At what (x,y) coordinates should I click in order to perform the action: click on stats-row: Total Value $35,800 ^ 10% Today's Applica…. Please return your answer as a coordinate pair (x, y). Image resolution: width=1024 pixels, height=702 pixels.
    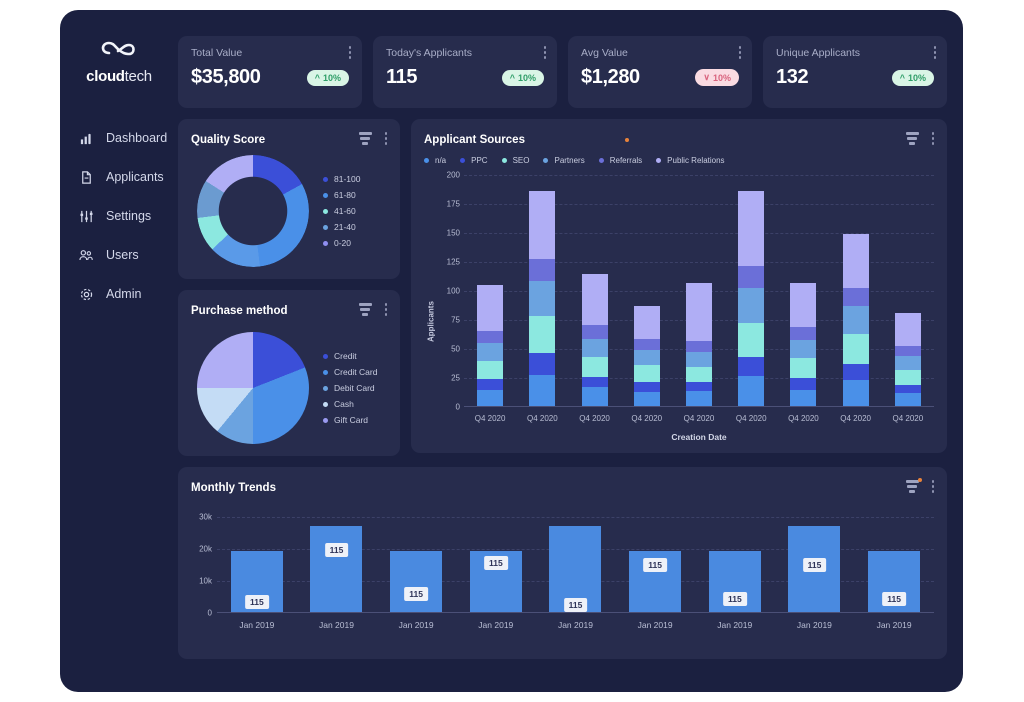
    Looking at the image, I should click on (562, 72).